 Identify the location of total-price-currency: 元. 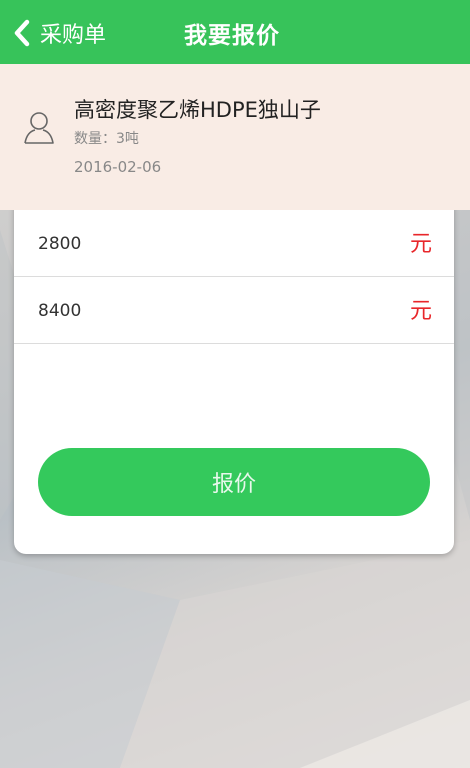
(420, 311).